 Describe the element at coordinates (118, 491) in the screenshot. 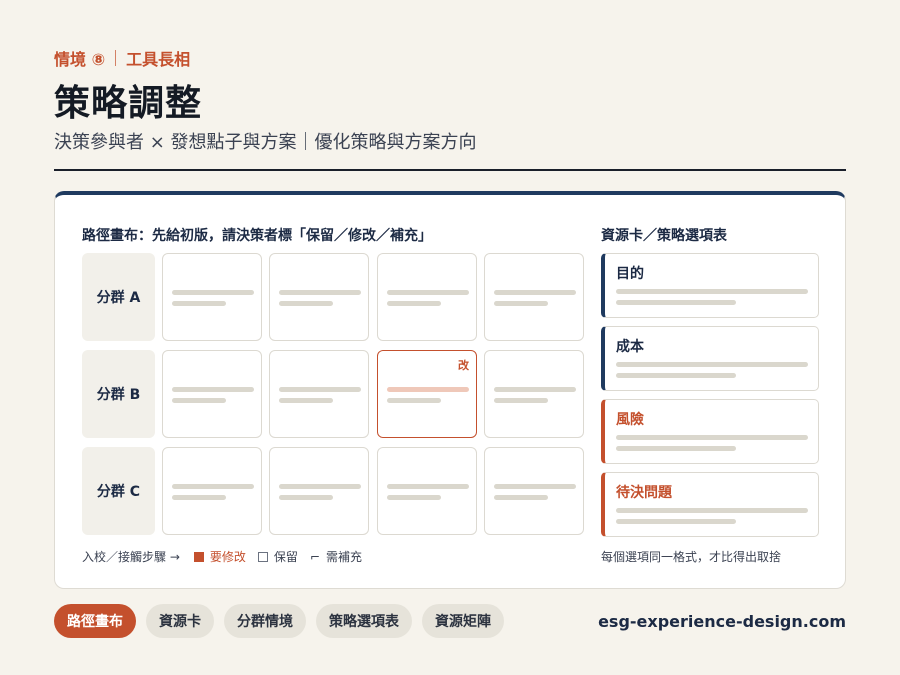

I see `group-label-c: 分群 C` at that location.